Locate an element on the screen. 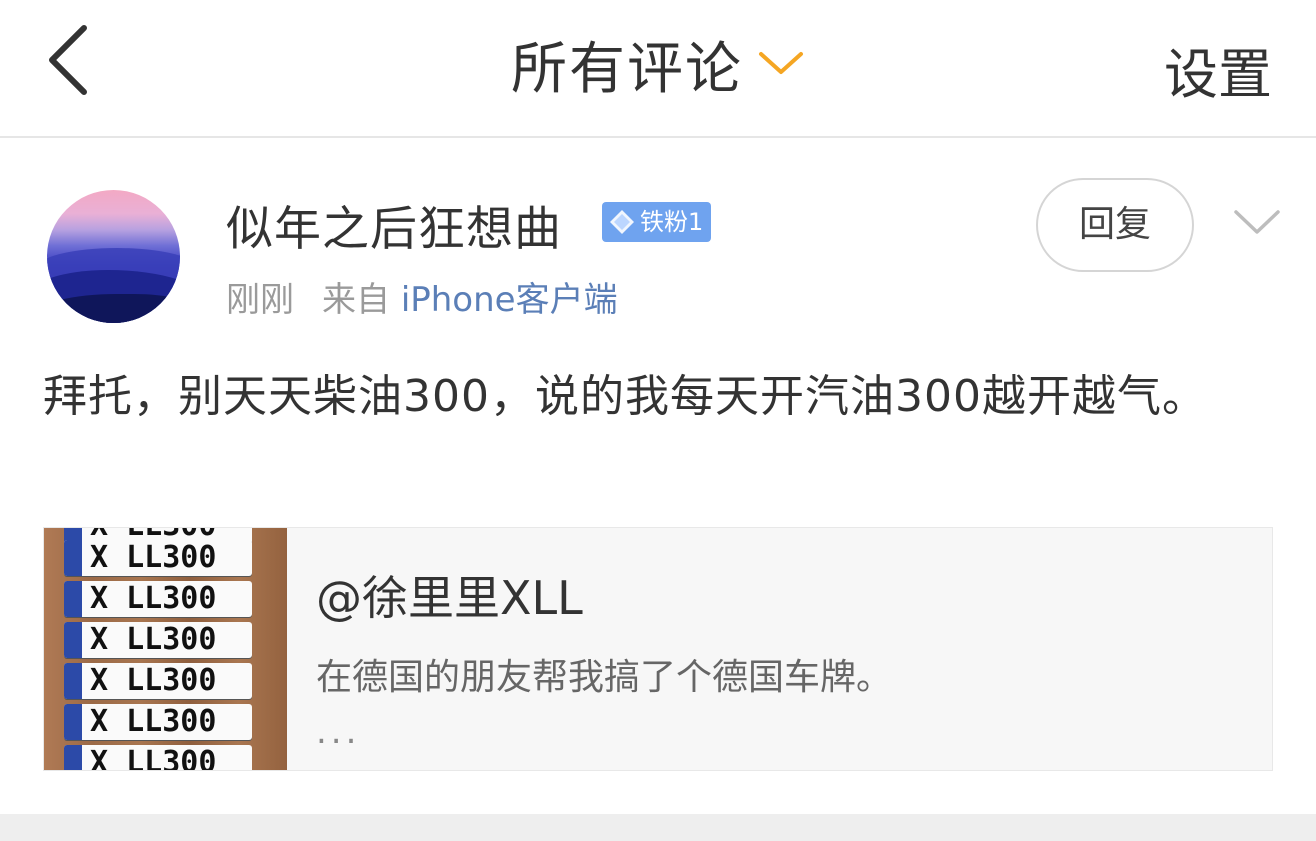 The width and height of the screenshot is (1316, 841). comment-time: 刚刚 is located at coordinates (260, 300).